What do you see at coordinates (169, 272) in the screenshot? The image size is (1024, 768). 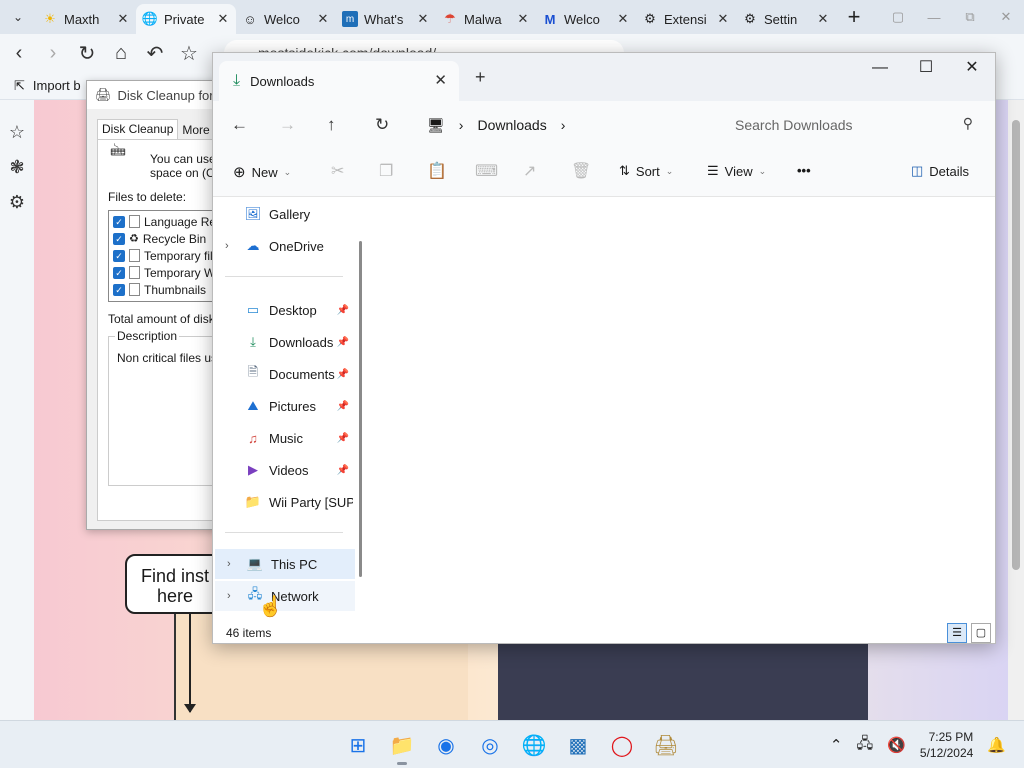 I see `list-item: ✓ Temporary Wi` at bounding box center [169, 272].